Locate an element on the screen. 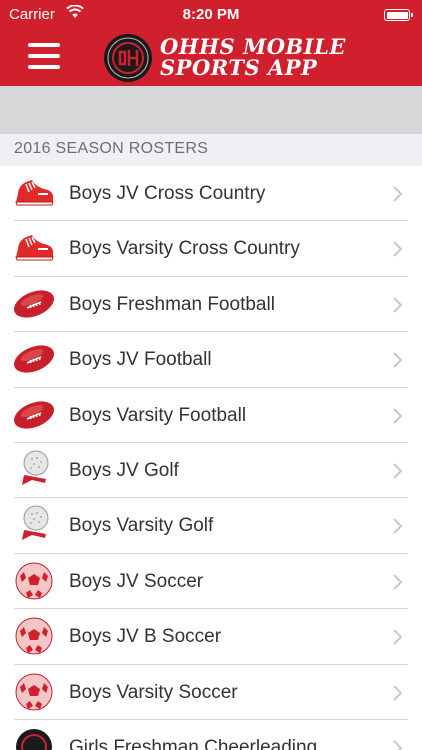 Image resolution: width=422 pixels, height=750 pixels. roster-row: Boys Varsity Cross Country is located at coordinates (211, 249).